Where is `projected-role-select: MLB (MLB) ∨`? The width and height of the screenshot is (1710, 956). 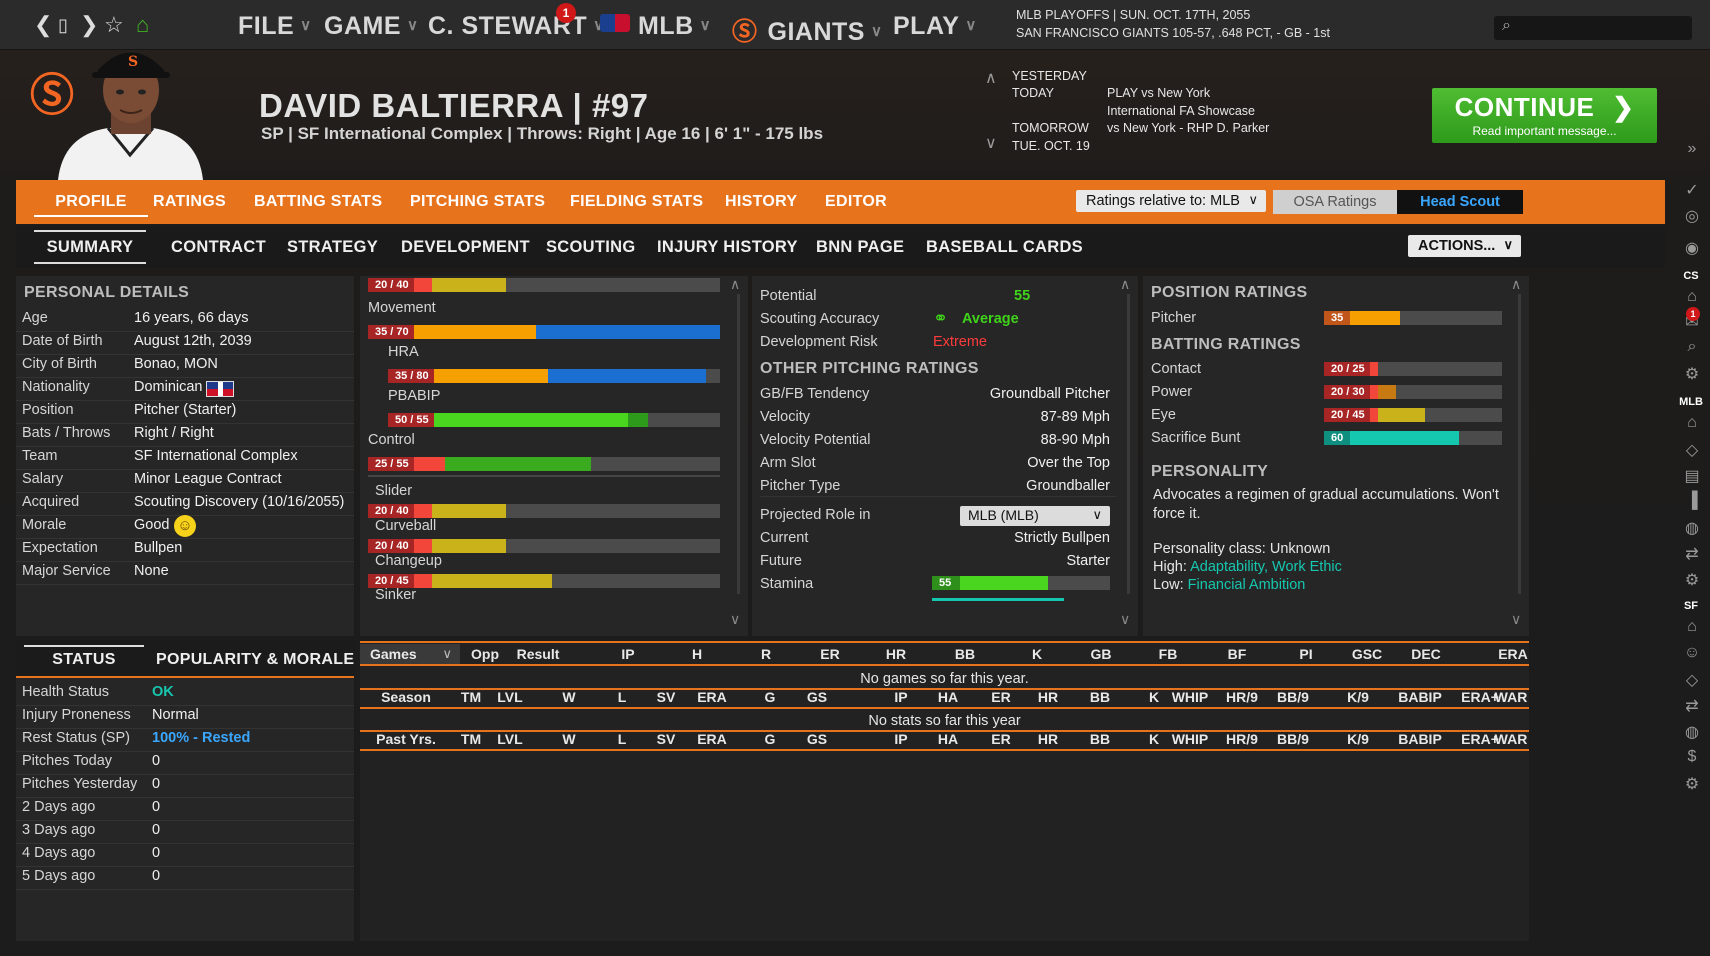
projected-role-select: MLB (MLB) ∨ is located at coordinates (1035, 516).